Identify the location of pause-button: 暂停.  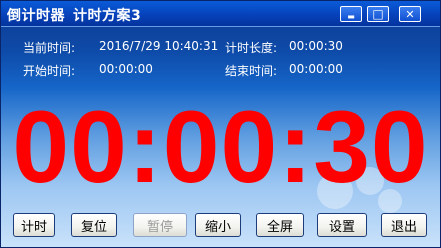
(160, 225).